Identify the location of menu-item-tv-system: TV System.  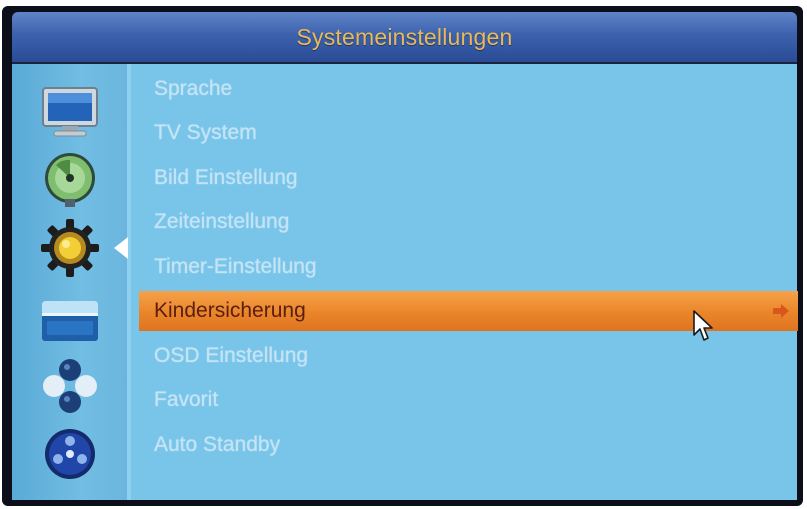
(205, 133).